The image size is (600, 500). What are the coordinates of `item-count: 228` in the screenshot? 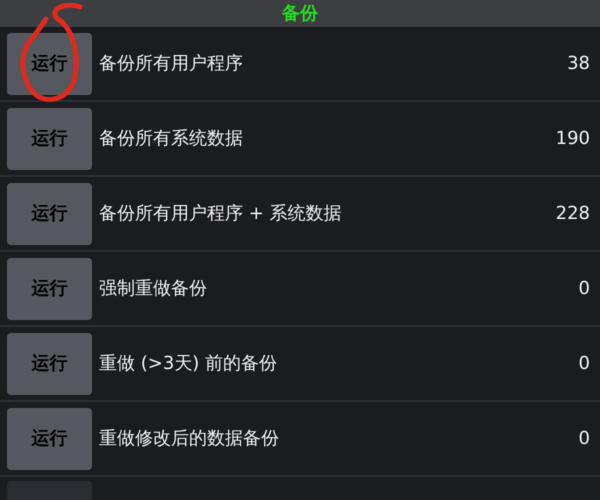 It's located at (573, 214).